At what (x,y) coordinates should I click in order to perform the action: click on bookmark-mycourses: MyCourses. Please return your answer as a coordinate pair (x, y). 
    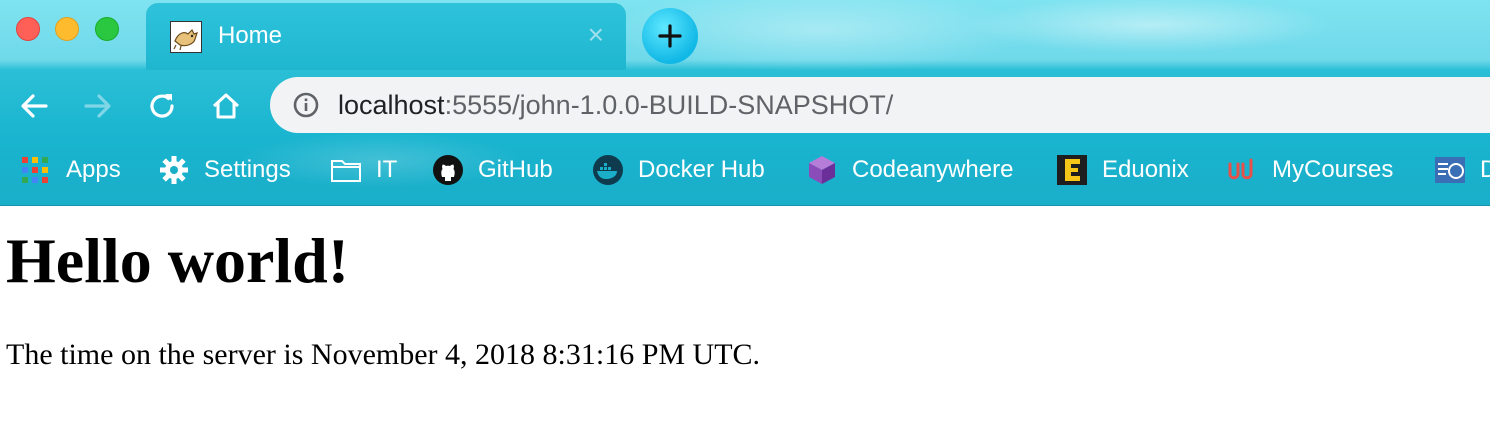
    Looking at the image, I should click on (1309, 170).